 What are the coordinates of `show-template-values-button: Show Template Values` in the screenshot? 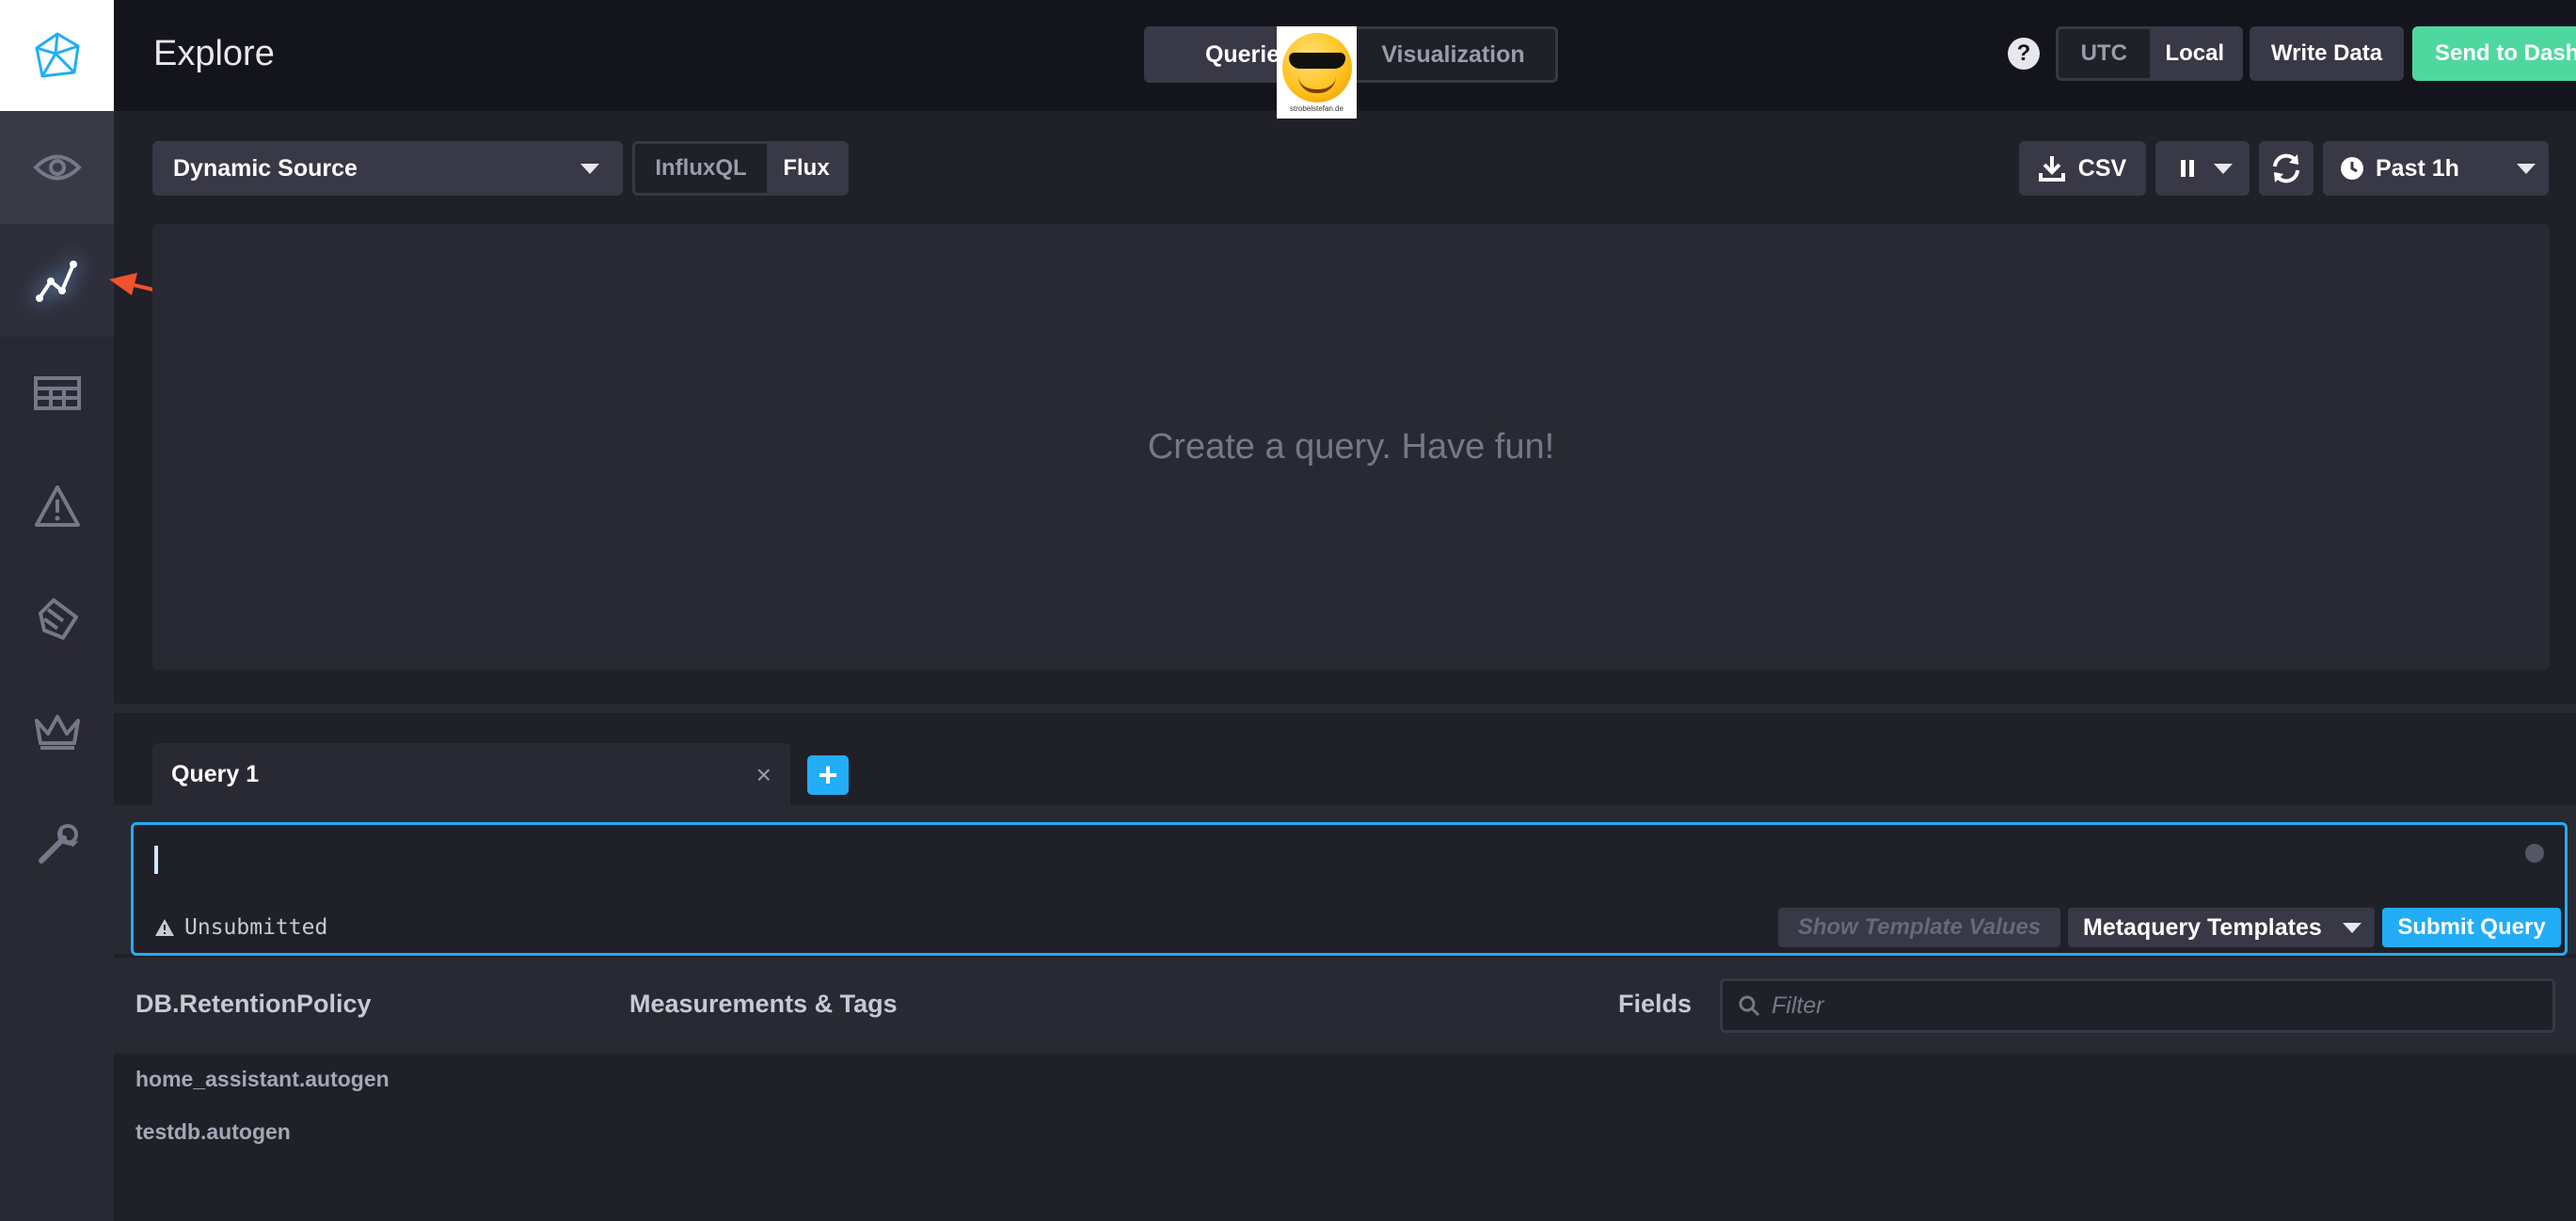 It's located at (1919, 928).